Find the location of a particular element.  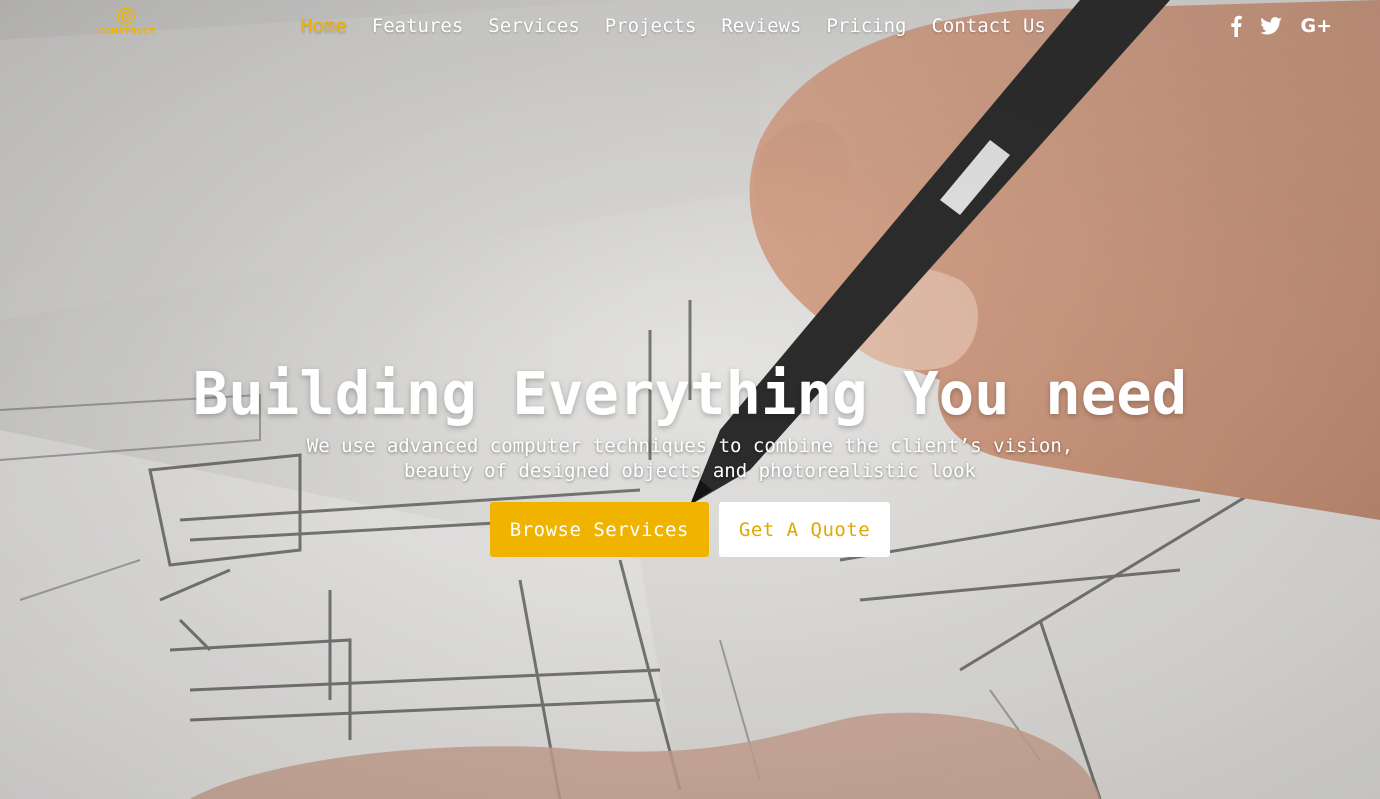

logo-emblem-icon is located at coordinates (126, 16).